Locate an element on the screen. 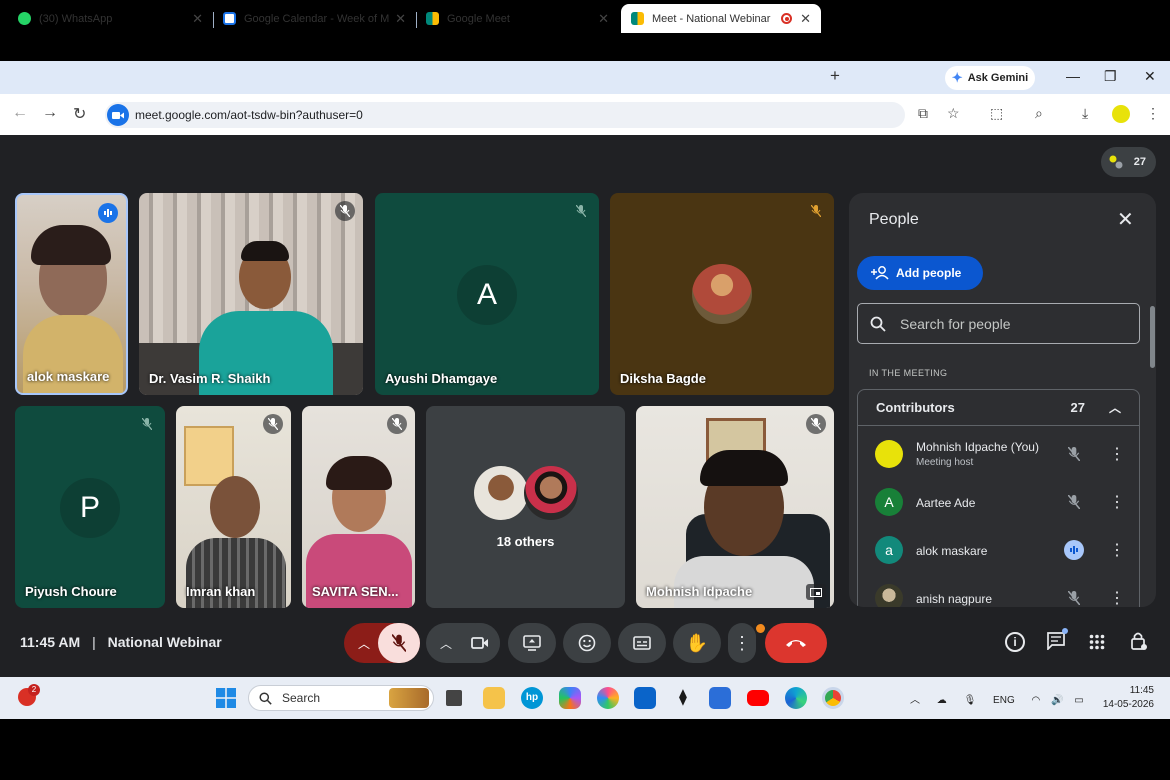 This screenshot has height=780, width=1170. captions-button is located at coordinates (642, 643).